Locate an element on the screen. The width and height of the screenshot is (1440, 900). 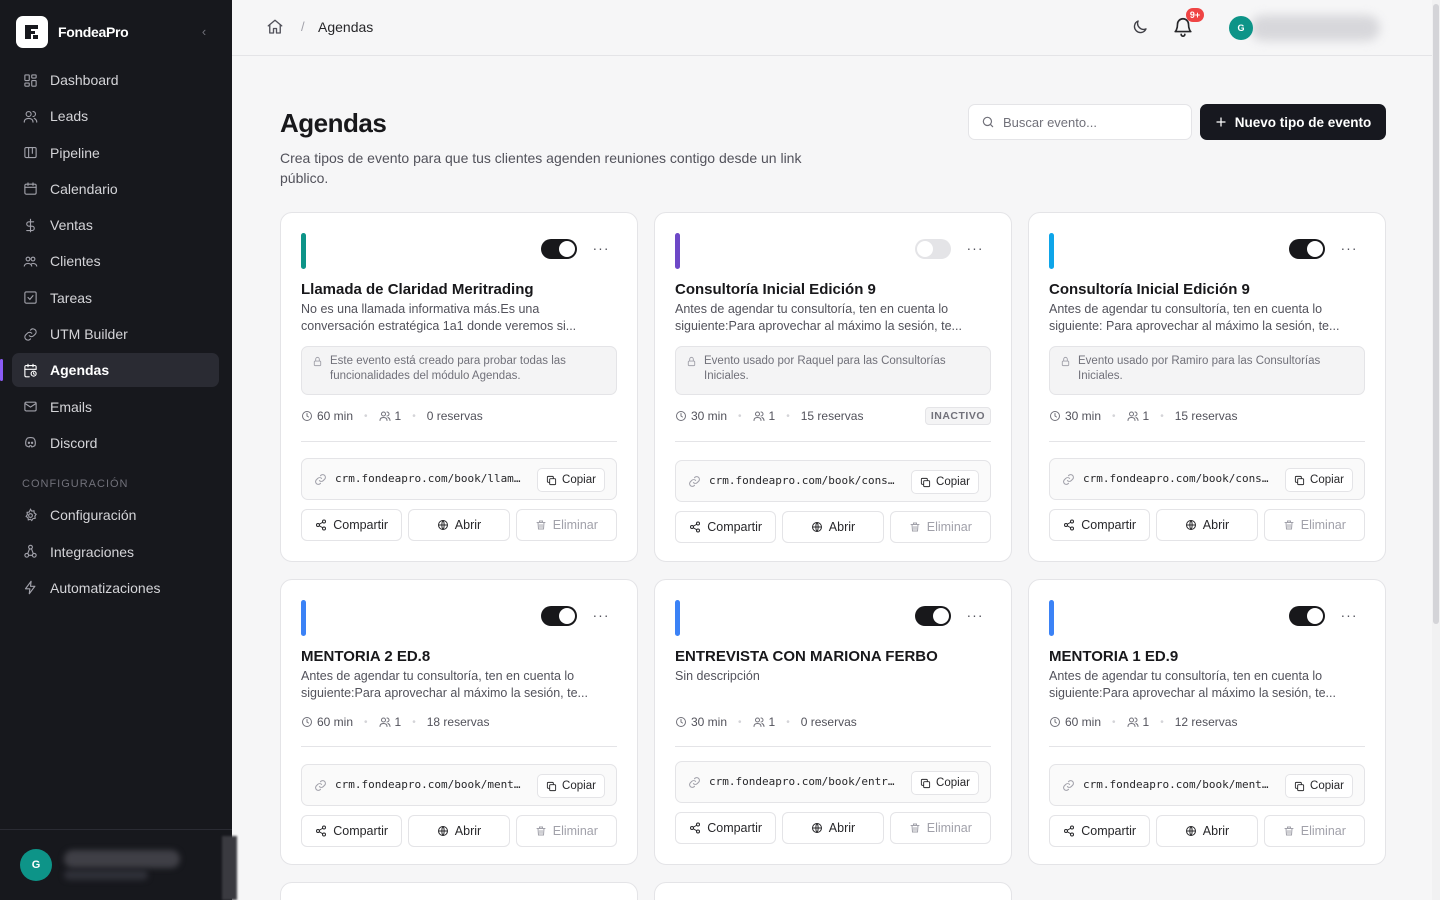
sidebar-item-pipeline: Pipeline is located at coordinates (115, 153).